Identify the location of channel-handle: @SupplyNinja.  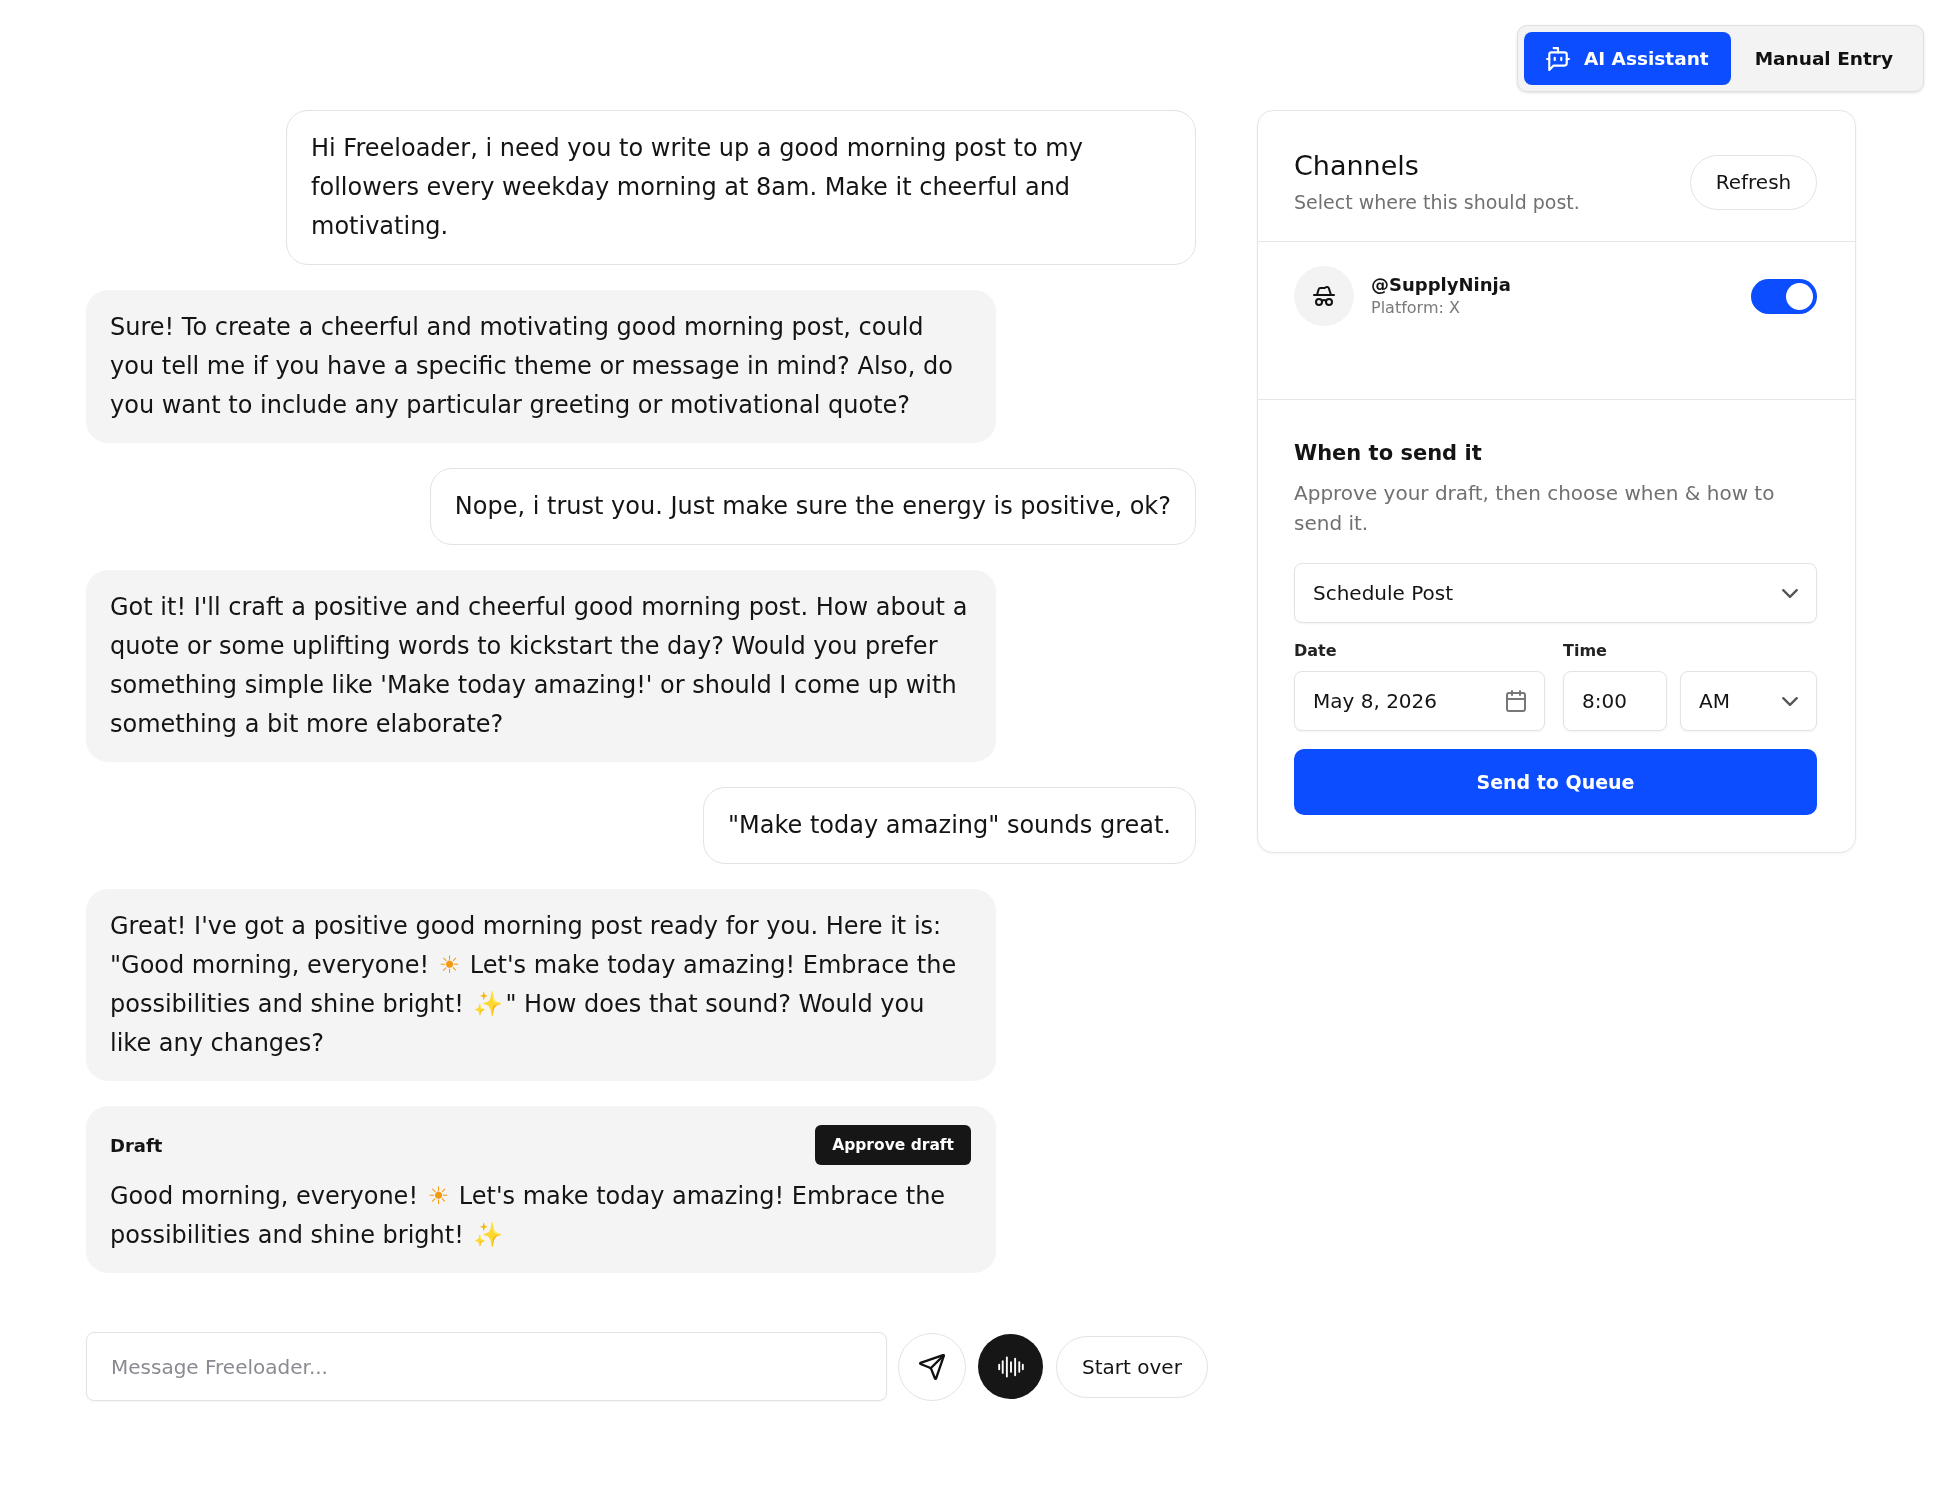
(1441, 285).